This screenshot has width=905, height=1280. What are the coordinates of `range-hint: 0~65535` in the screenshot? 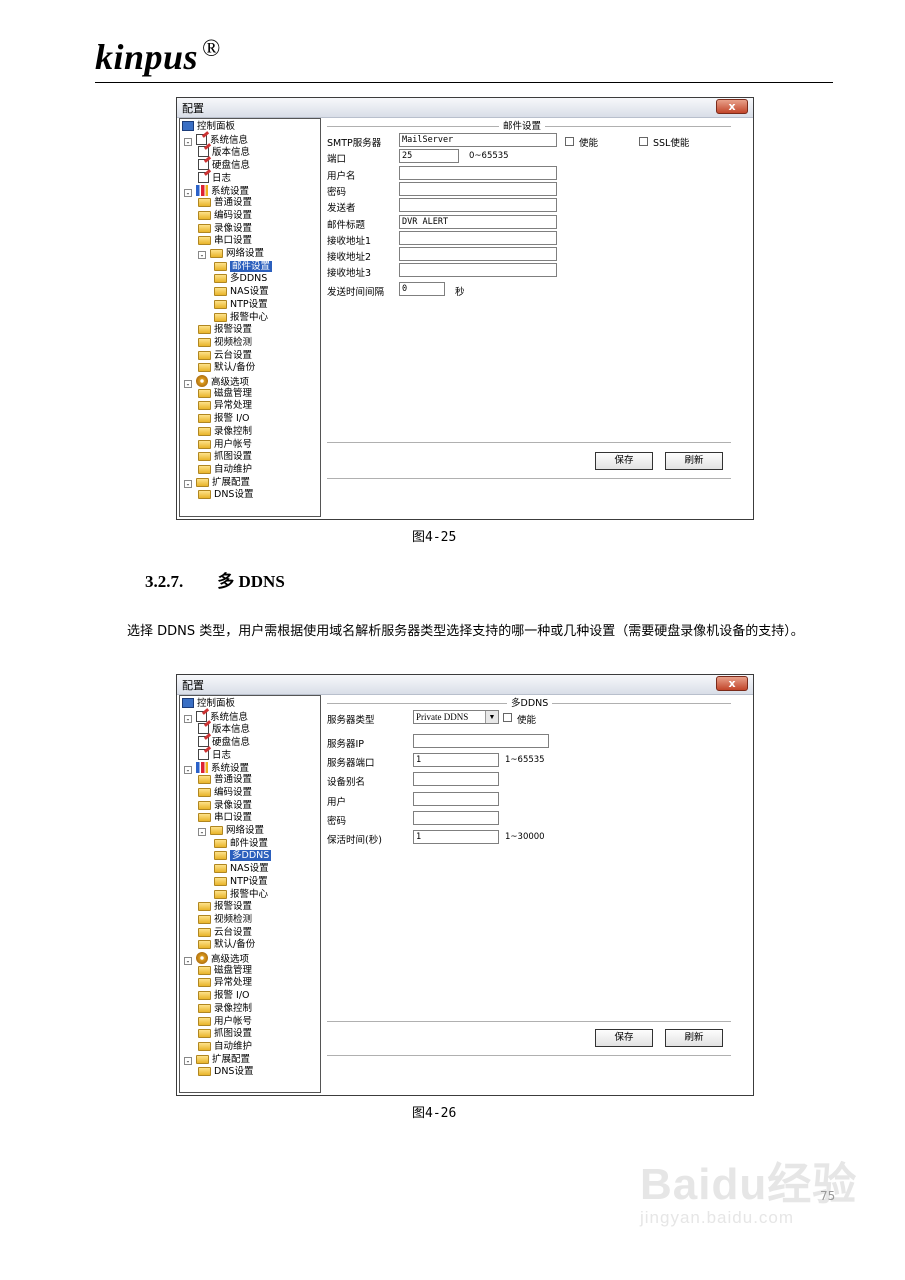 It's located at (489, 156).